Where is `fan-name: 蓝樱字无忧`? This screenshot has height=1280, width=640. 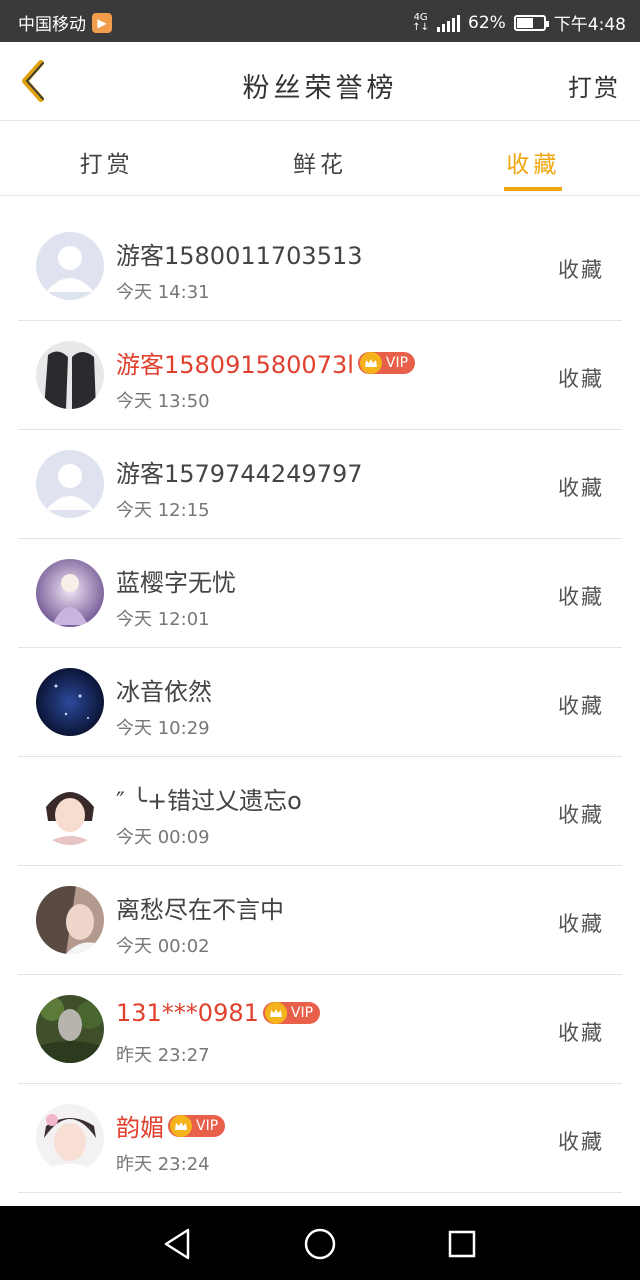
fan-name: 蓝樱字无忧 is located at coordinates (176, 583).